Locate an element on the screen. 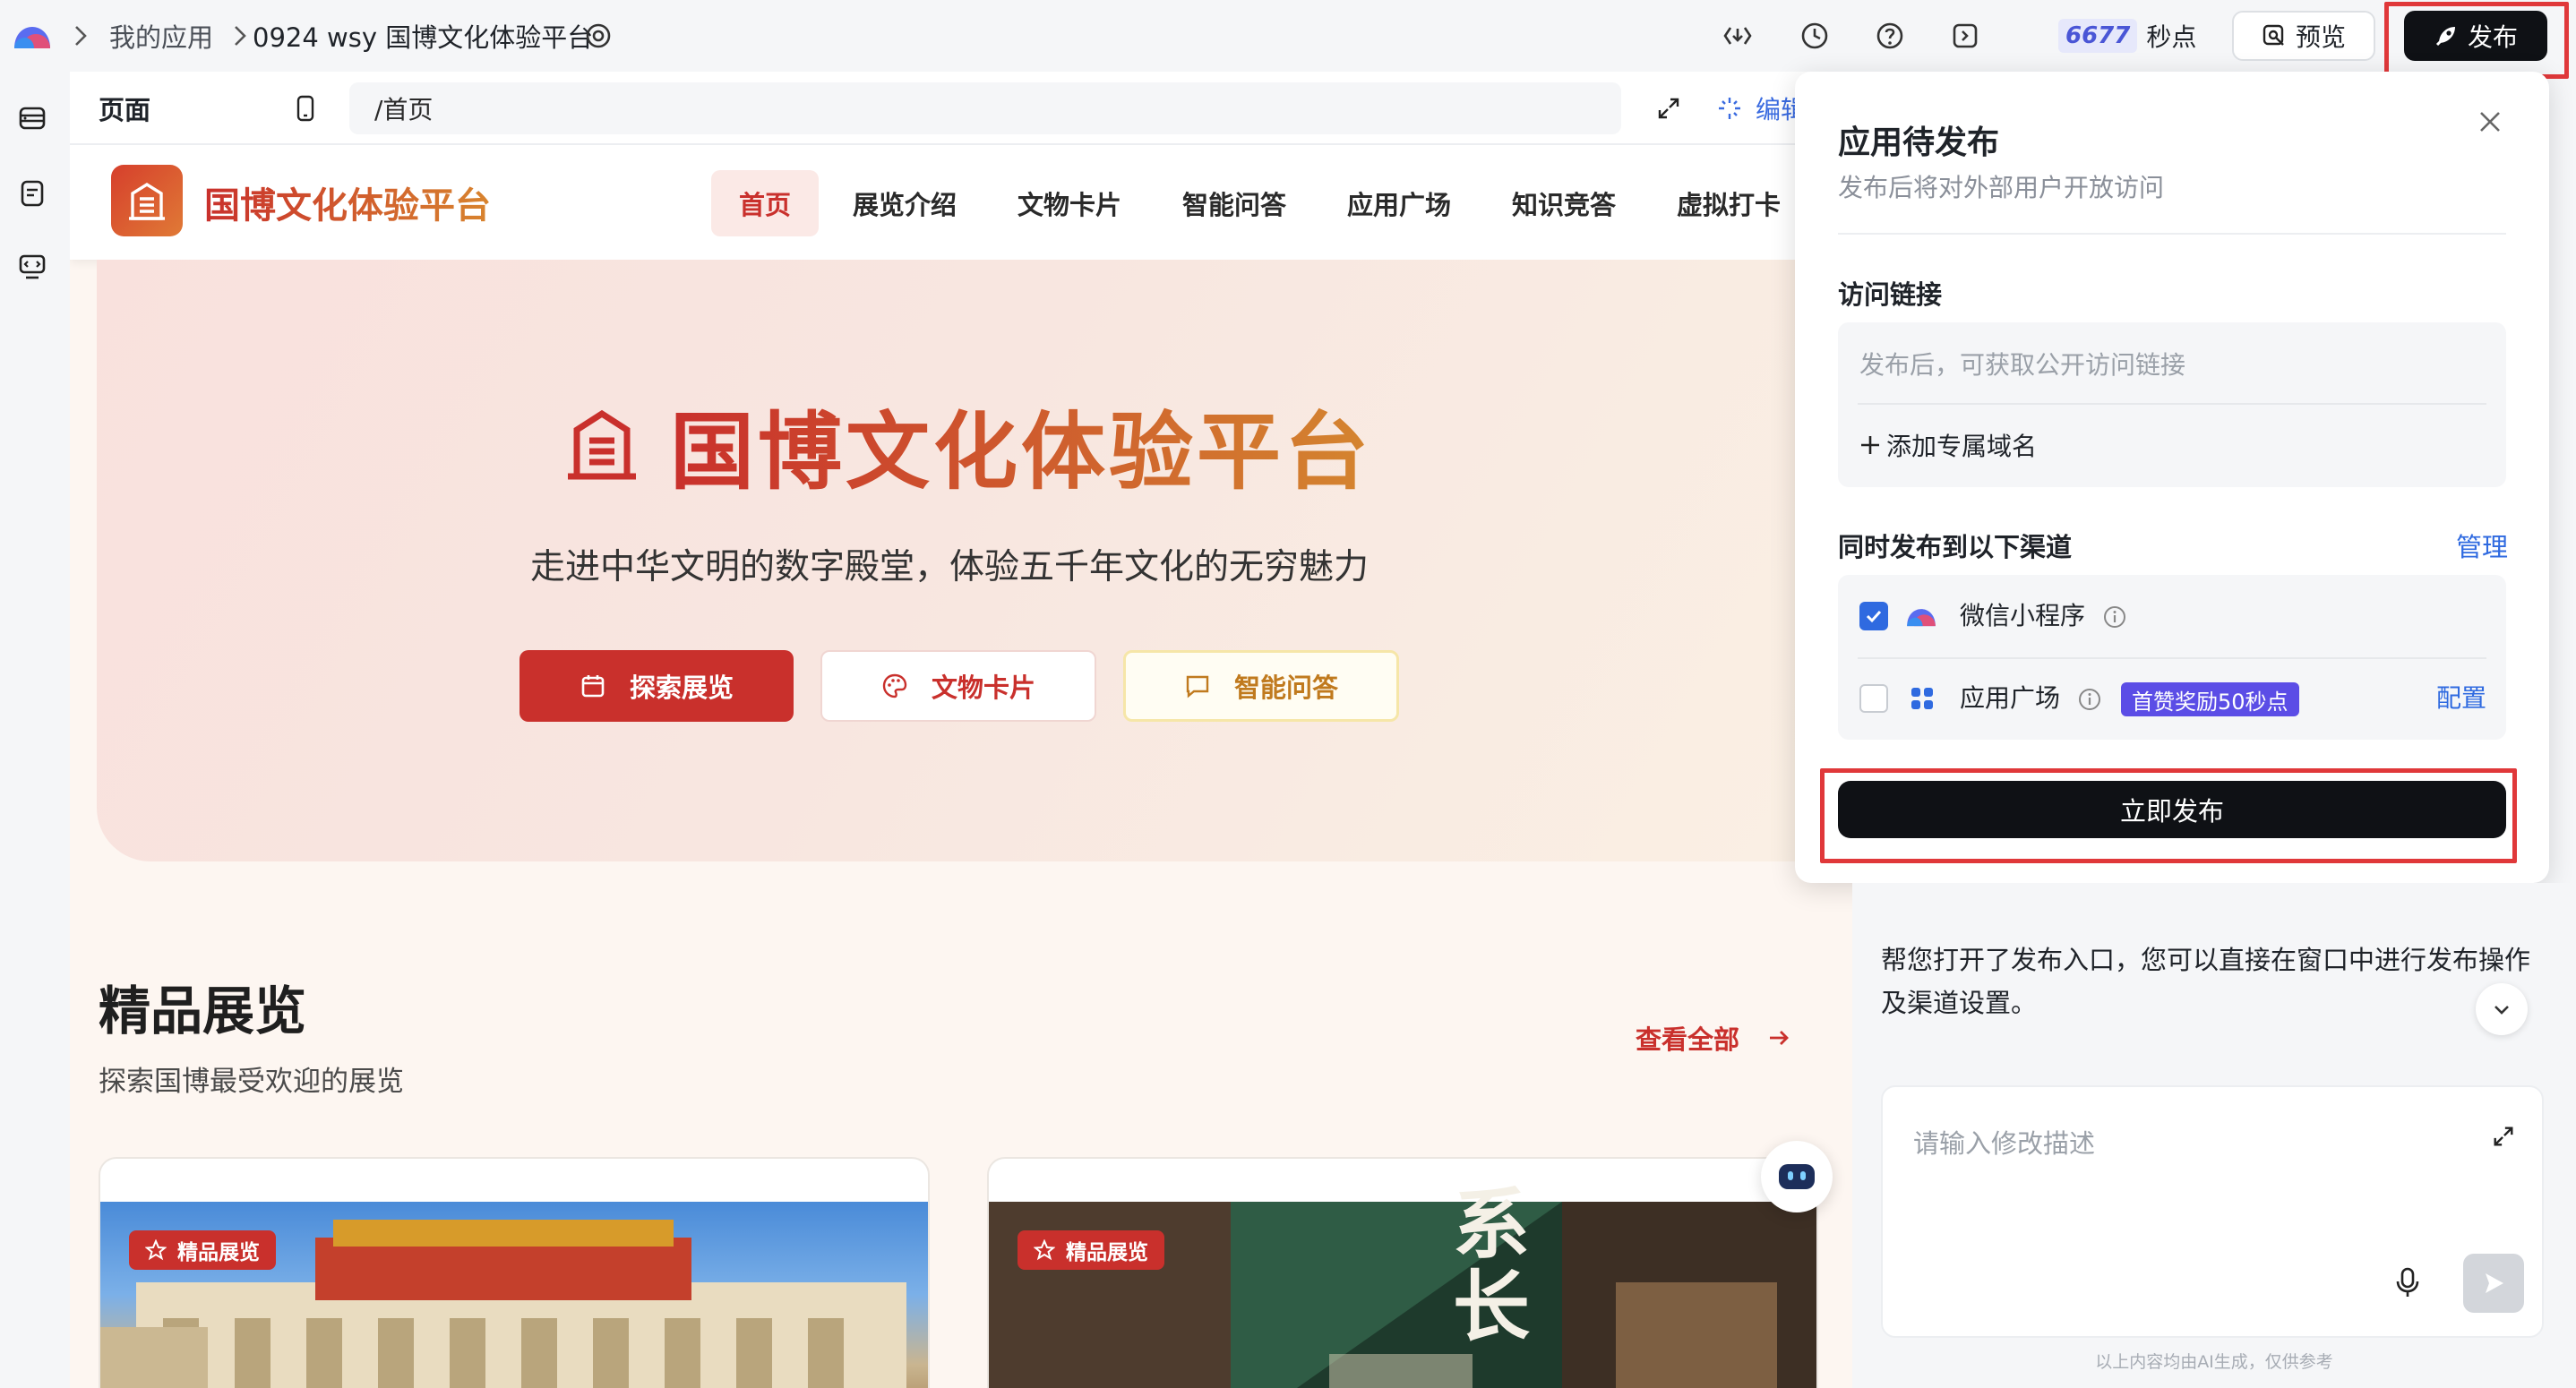 Image resolution: width=2576 pixels, height=1388 pixels. nav-home: 首页 is located at coordinates (765, 203).